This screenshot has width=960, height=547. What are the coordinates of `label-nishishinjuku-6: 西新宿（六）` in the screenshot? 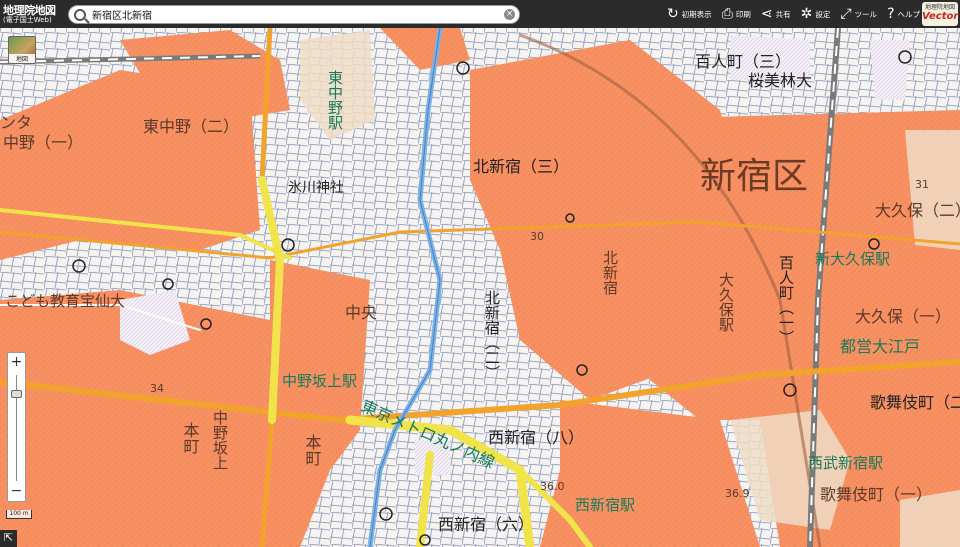 It's located at (486, 524).